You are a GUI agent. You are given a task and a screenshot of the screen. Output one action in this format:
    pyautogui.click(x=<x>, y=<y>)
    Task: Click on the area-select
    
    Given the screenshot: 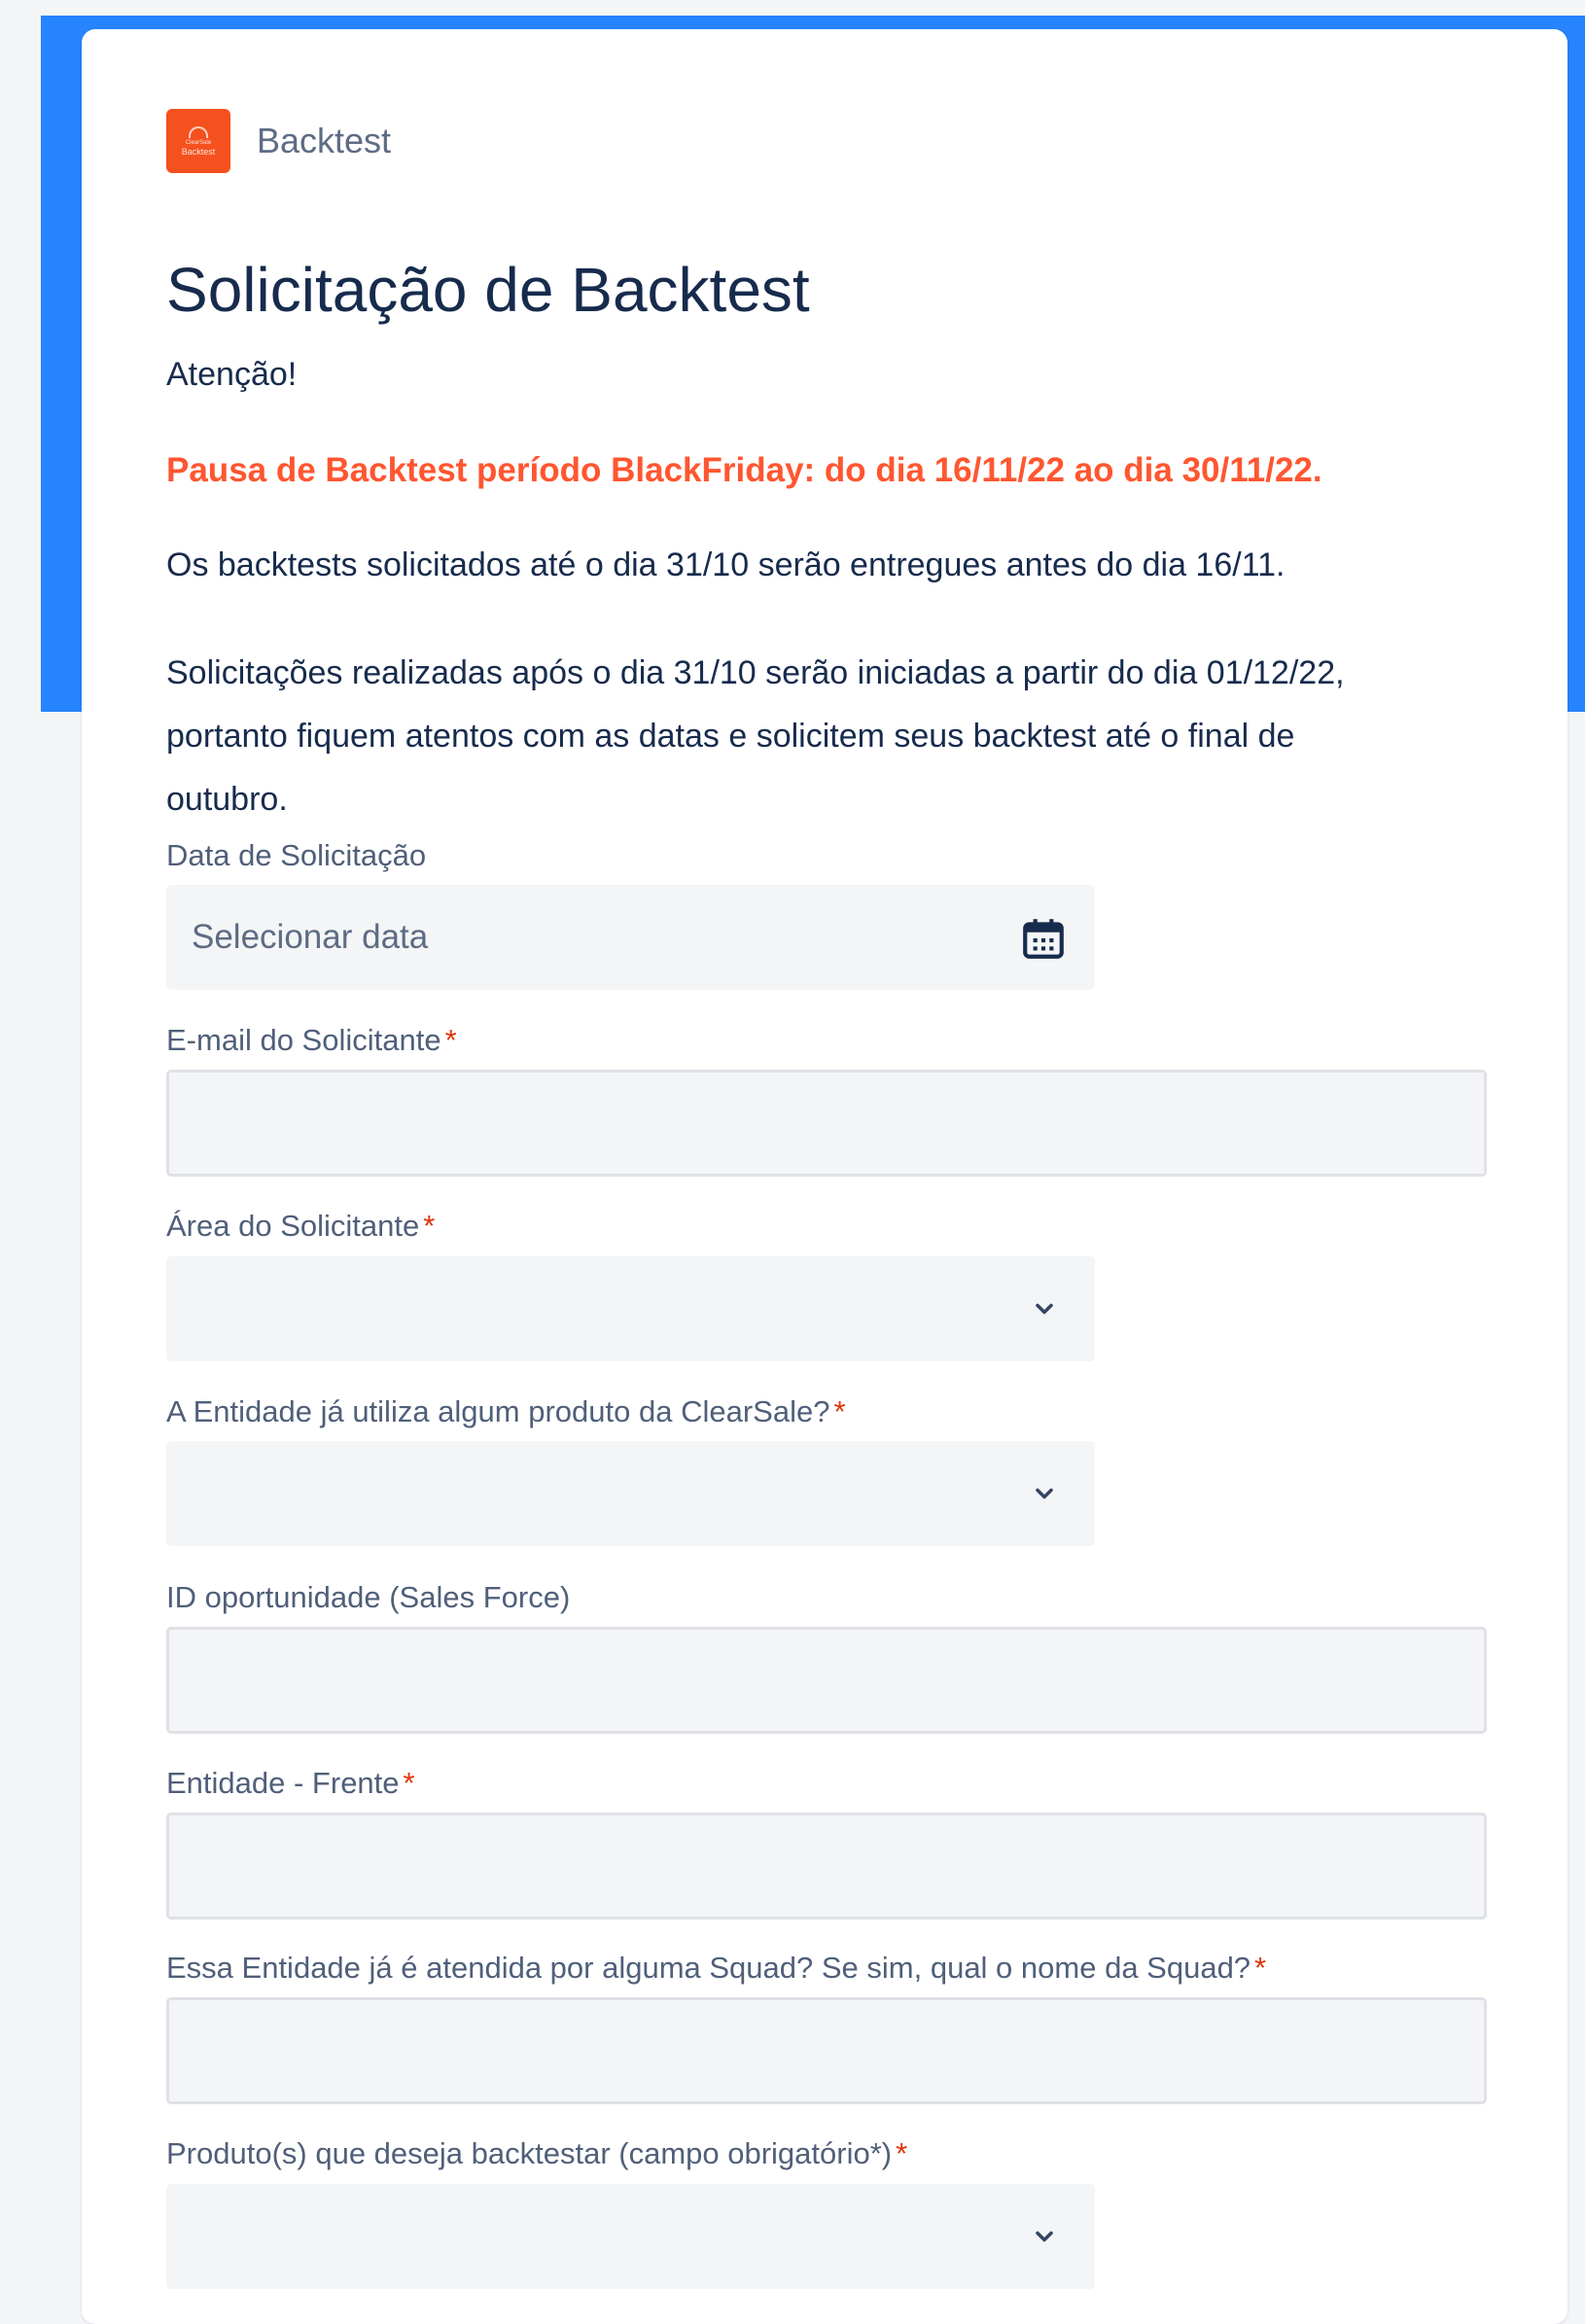 What is the action you would take?
    pyautogui.click(x=630, y=1309)
    